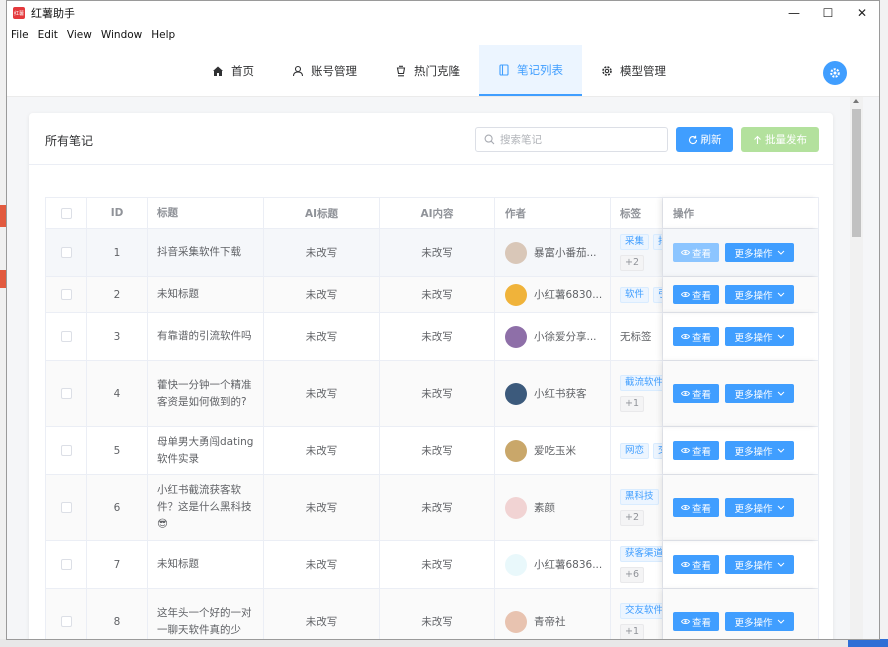 The height and width of the screenshot is (647, 888). What do you see at coordinates (862, 13) in the screenshot?
I see `close-button: ✕` at bounding box center [862, 13].